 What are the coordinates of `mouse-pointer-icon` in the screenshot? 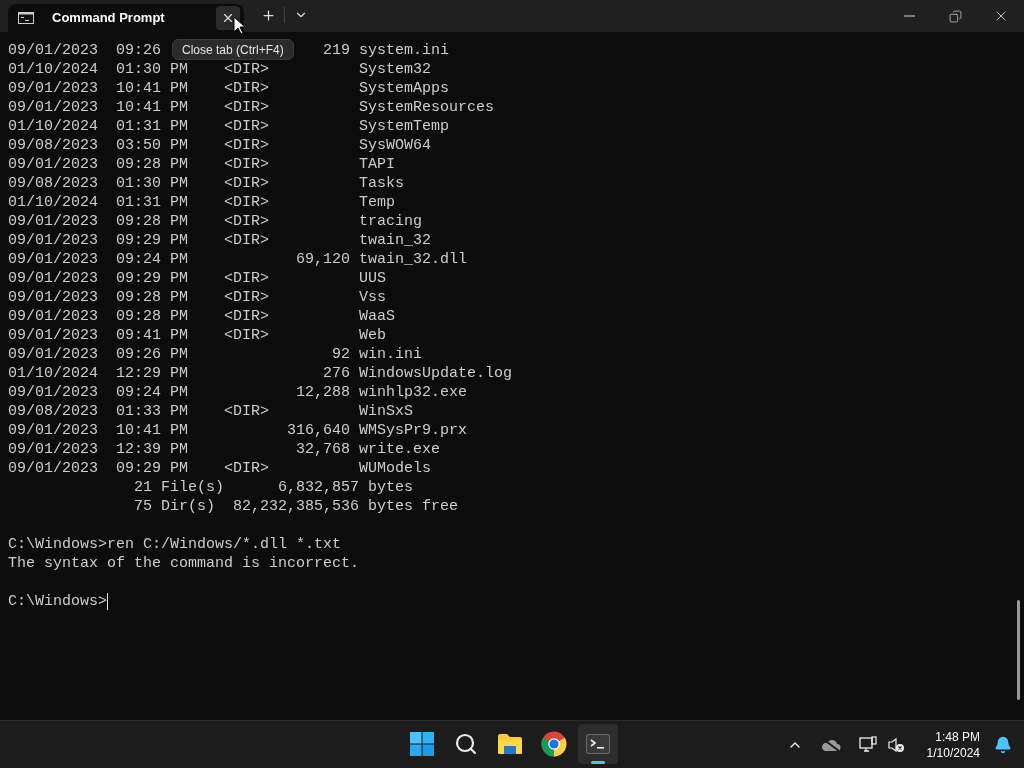 It's located at (239, 25).